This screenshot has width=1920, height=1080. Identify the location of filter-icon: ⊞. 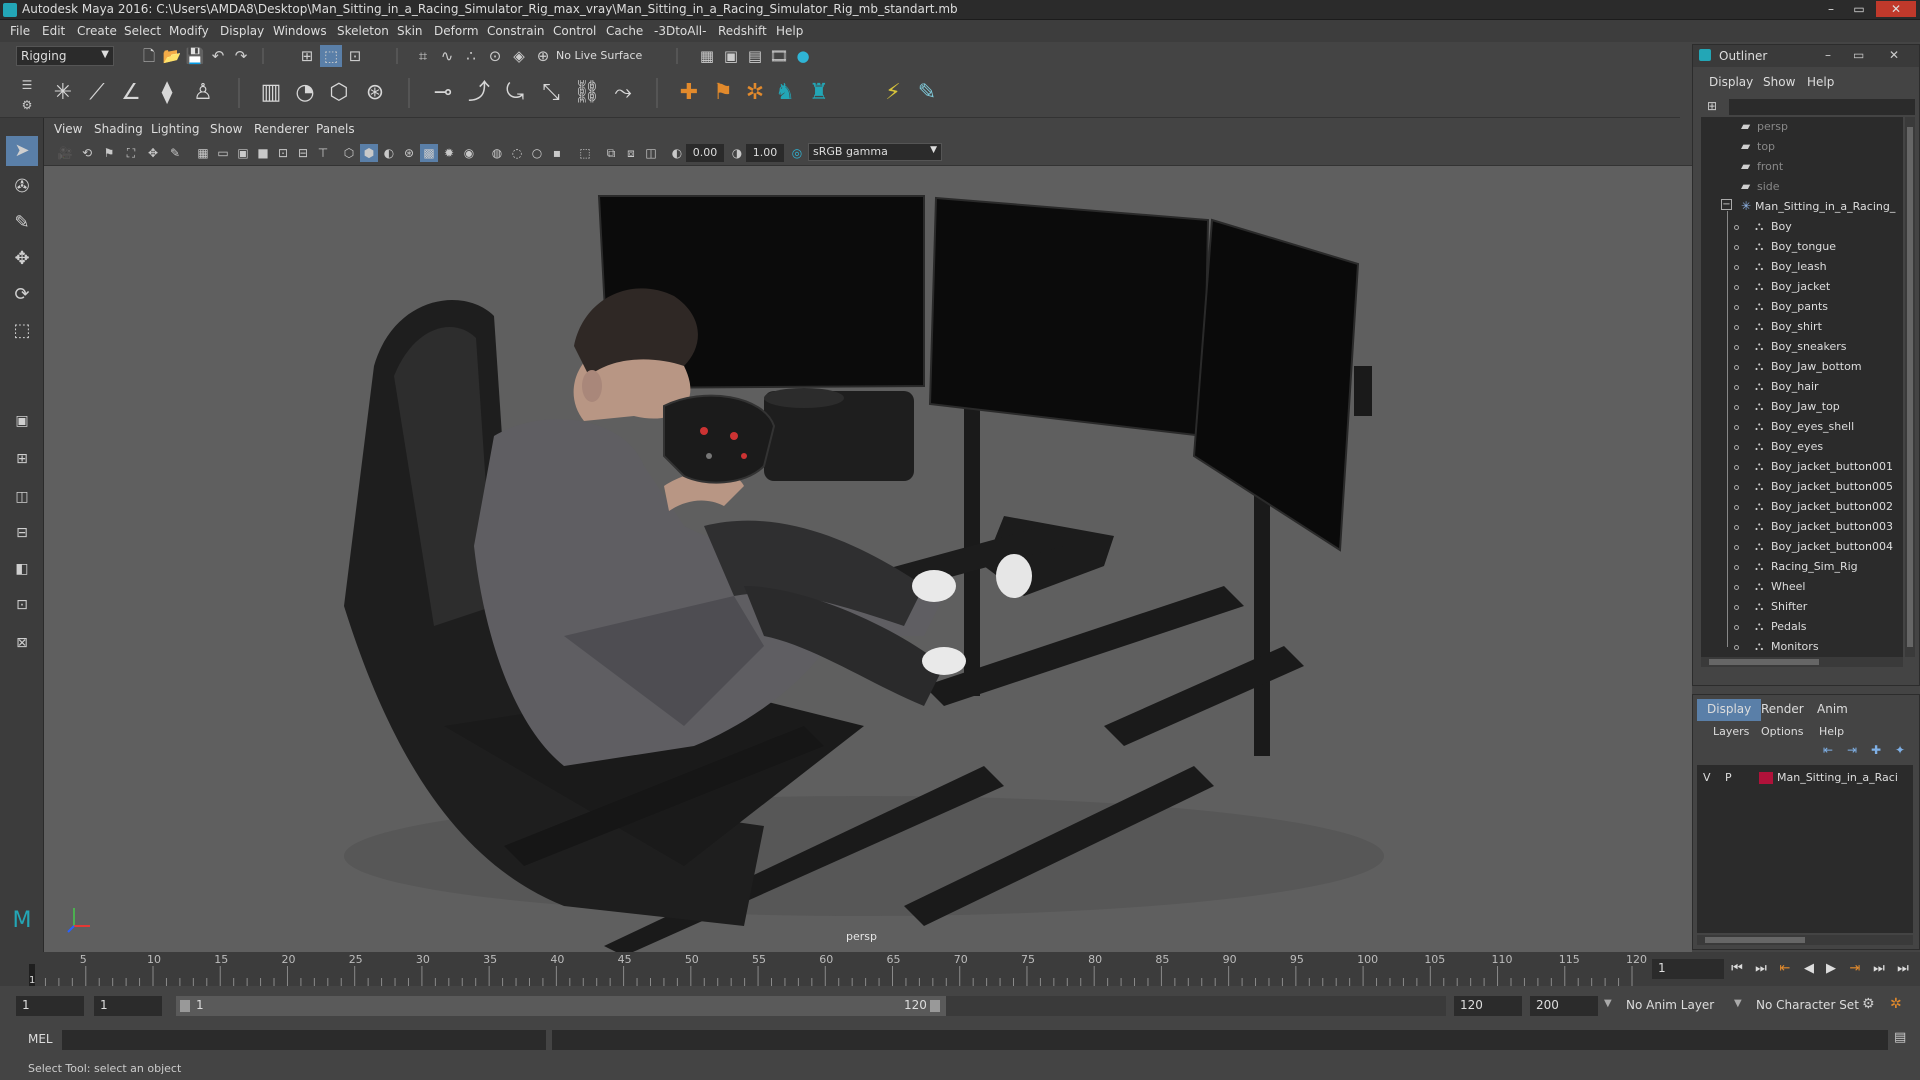
(1712, 106).